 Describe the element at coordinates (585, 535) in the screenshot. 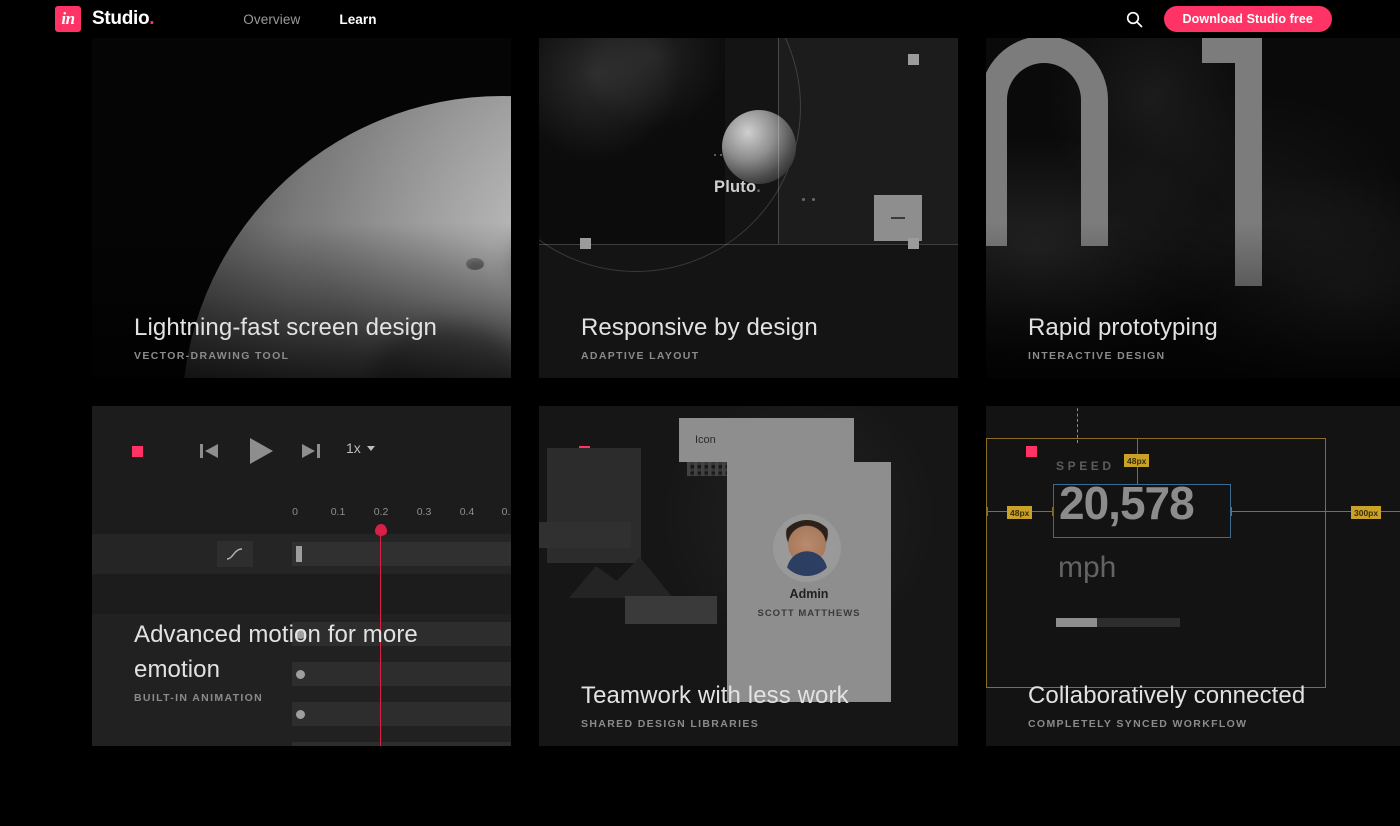

I see `library-card-strip` at that location.